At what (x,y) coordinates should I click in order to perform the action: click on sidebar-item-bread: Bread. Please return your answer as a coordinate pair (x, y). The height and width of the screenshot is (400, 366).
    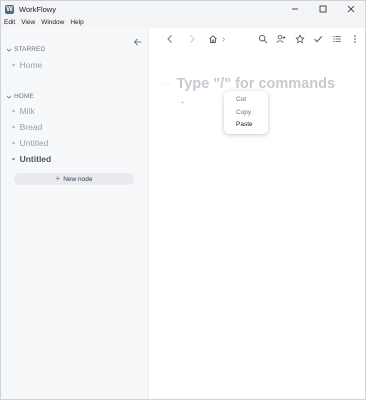
    Looking at the image, I should click on (27, 127).